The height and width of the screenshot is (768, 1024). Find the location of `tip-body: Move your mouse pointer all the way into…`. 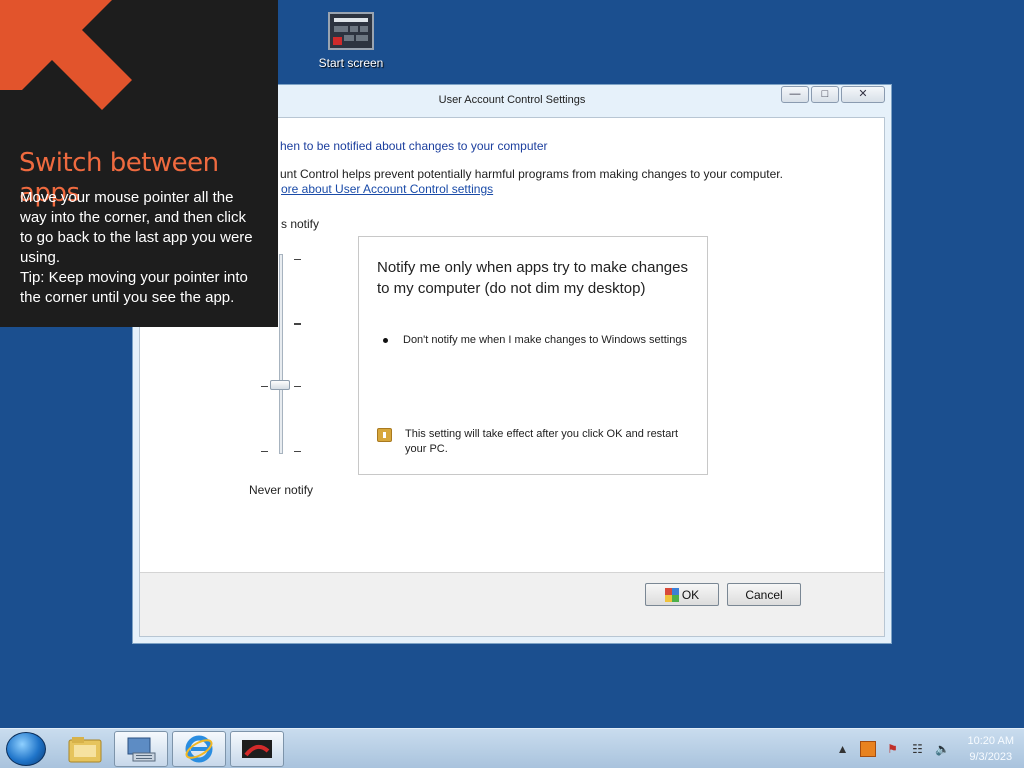

tip-body: Move your mouse pointer all the way into… is located at coordinates (140, 248).